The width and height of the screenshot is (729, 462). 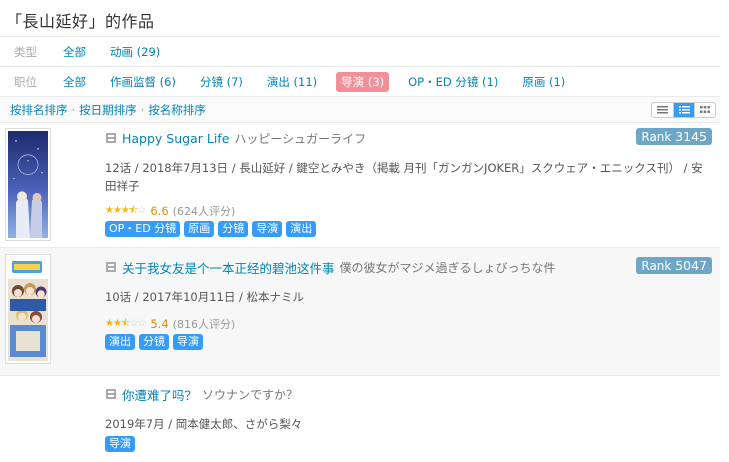 What do you see at coordinates (199, 229) in the screenshot?
I see `position-tag: 原画` at bounding box center [199, 229].